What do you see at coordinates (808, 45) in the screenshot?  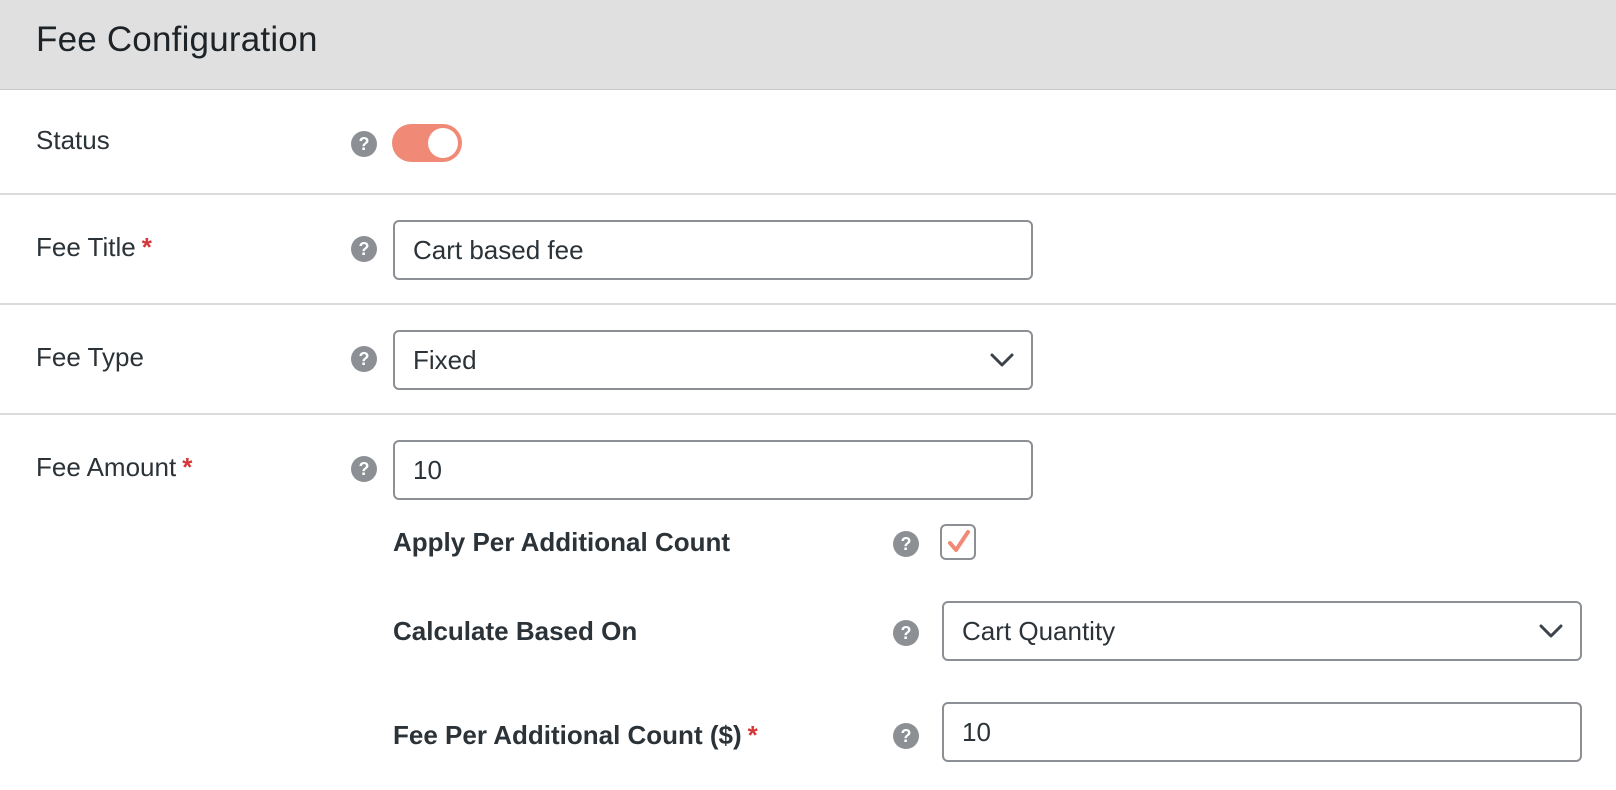 I see `panel-header: Fee Configuration` at bounding box center [808, 45].